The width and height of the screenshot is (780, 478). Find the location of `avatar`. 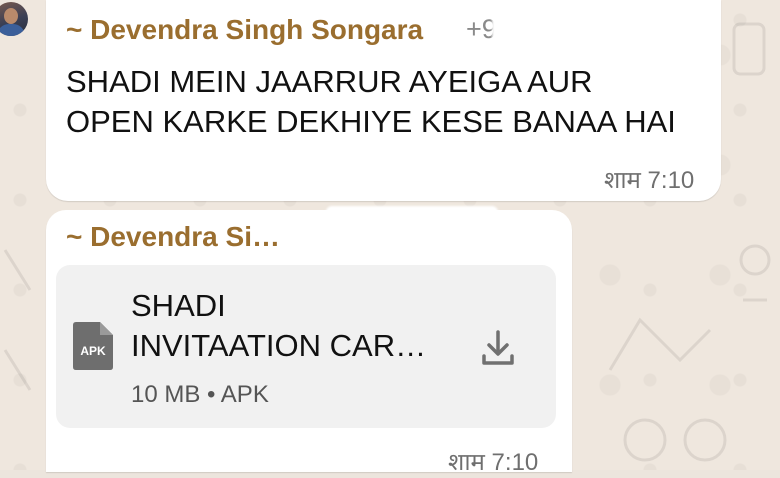

avatar is located at coordinates (14, 19).